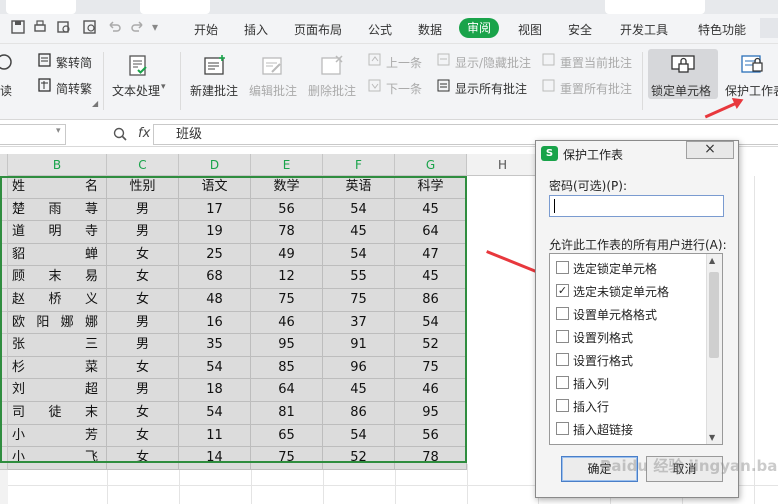  What do you see at coordinates (359, 187) in the screenshot?
I see `table-header-cell: 英语` at bounding box center [359, 187].